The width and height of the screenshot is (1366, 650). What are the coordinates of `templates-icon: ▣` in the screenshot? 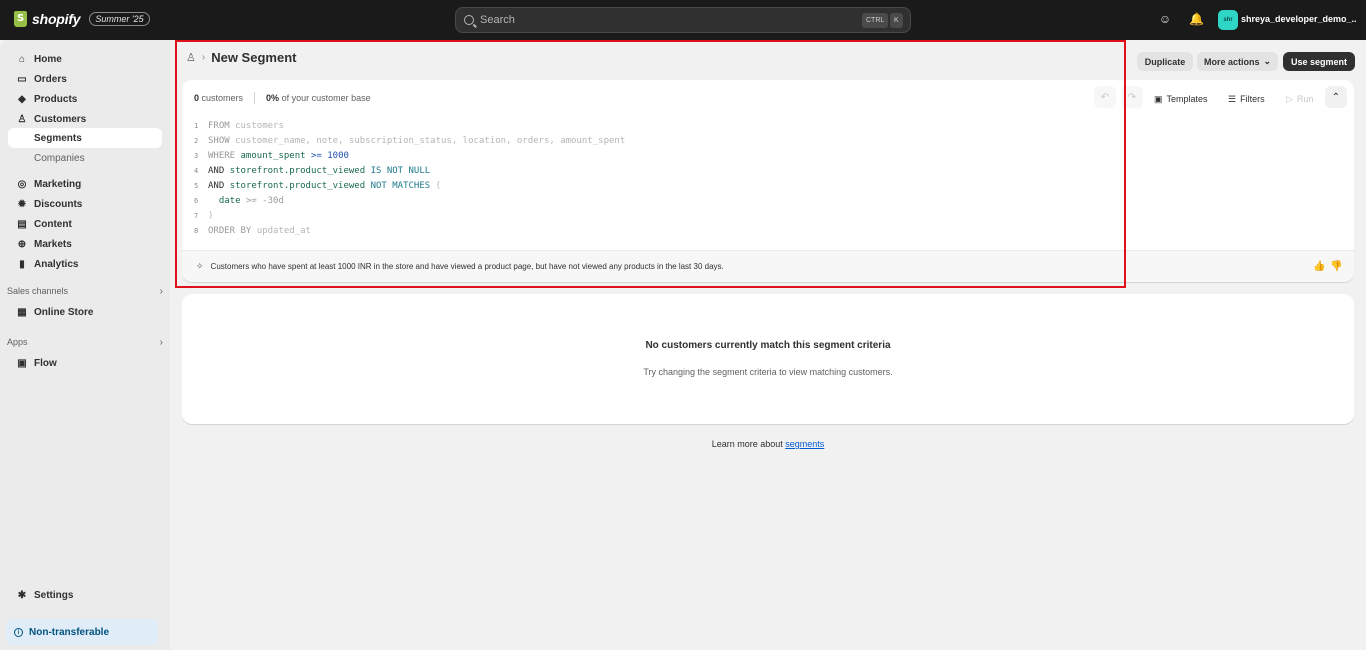 It's located at (1158, 98).